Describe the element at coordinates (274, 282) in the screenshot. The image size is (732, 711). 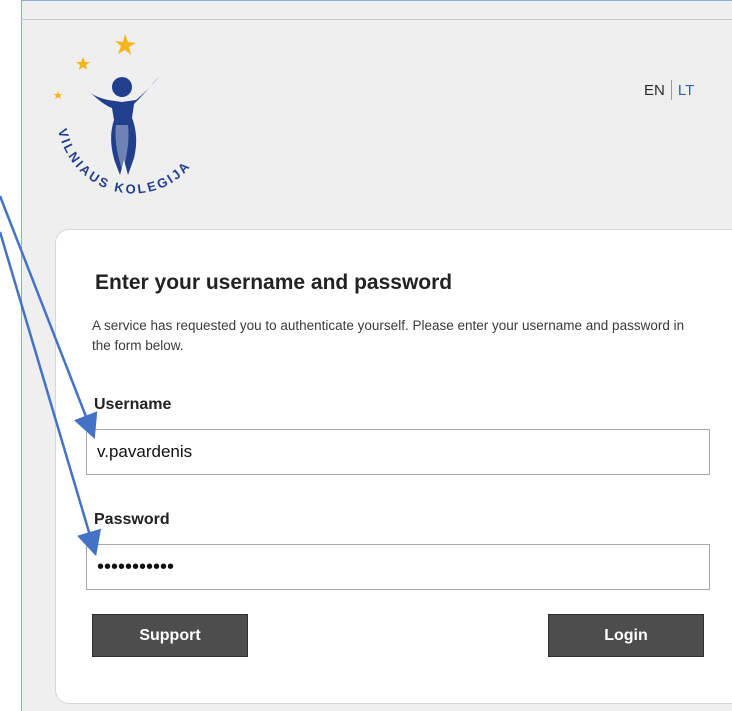
I see `login-heading: Enter your username and password` at that location.